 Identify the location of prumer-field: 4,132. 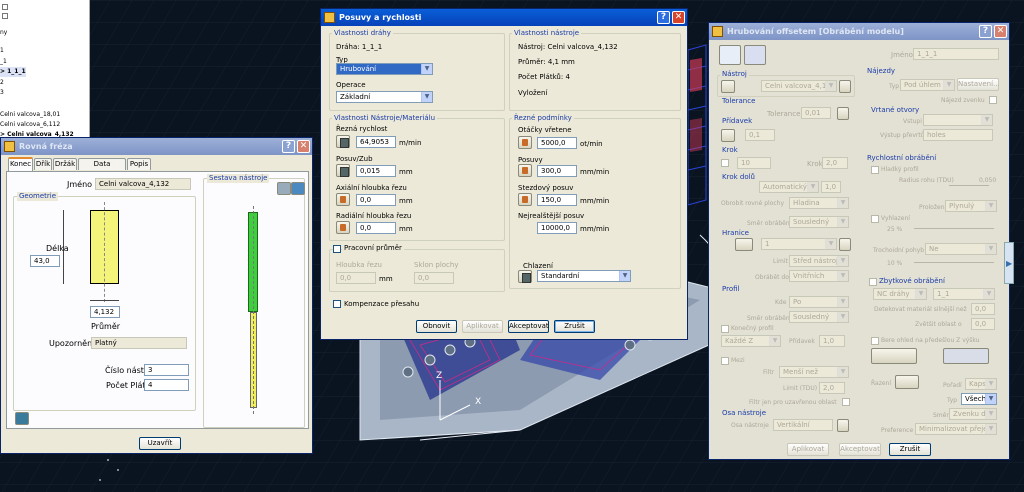
(105, 312).